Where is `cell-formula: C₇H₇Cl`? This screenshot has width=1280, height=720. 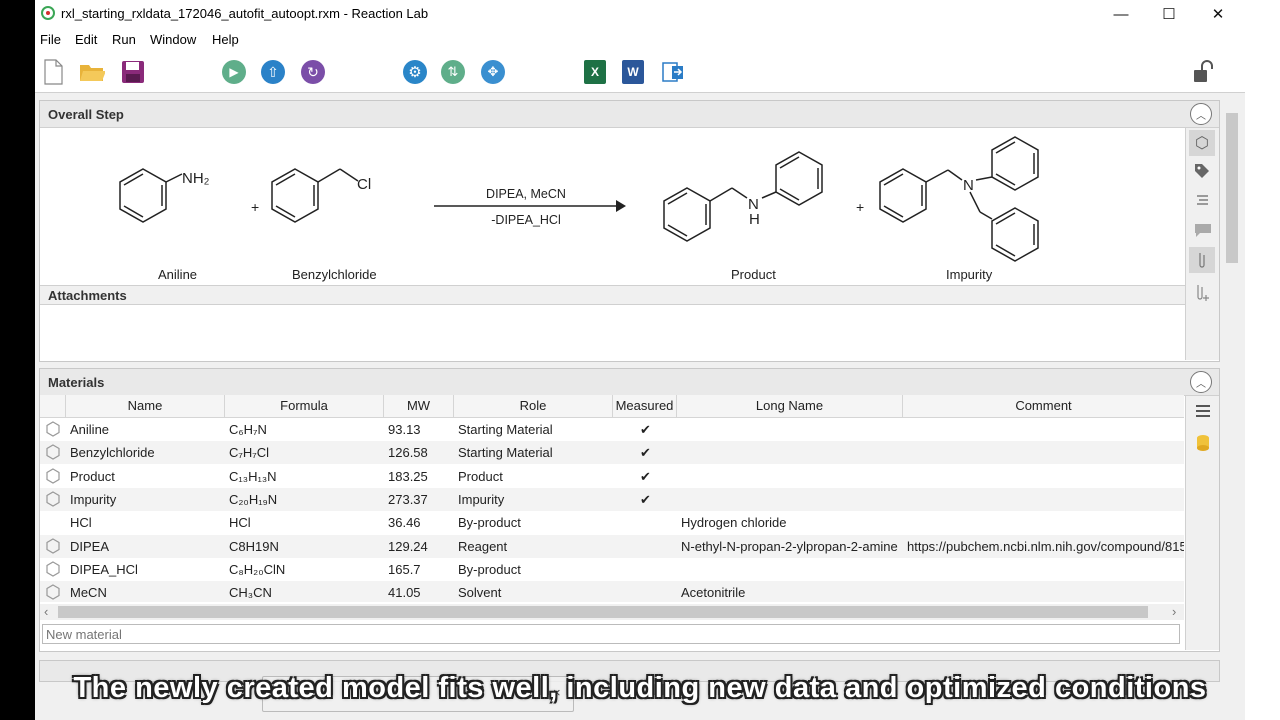 cell-formula: C₇H₇Cl is located at coordinates (249, 453).